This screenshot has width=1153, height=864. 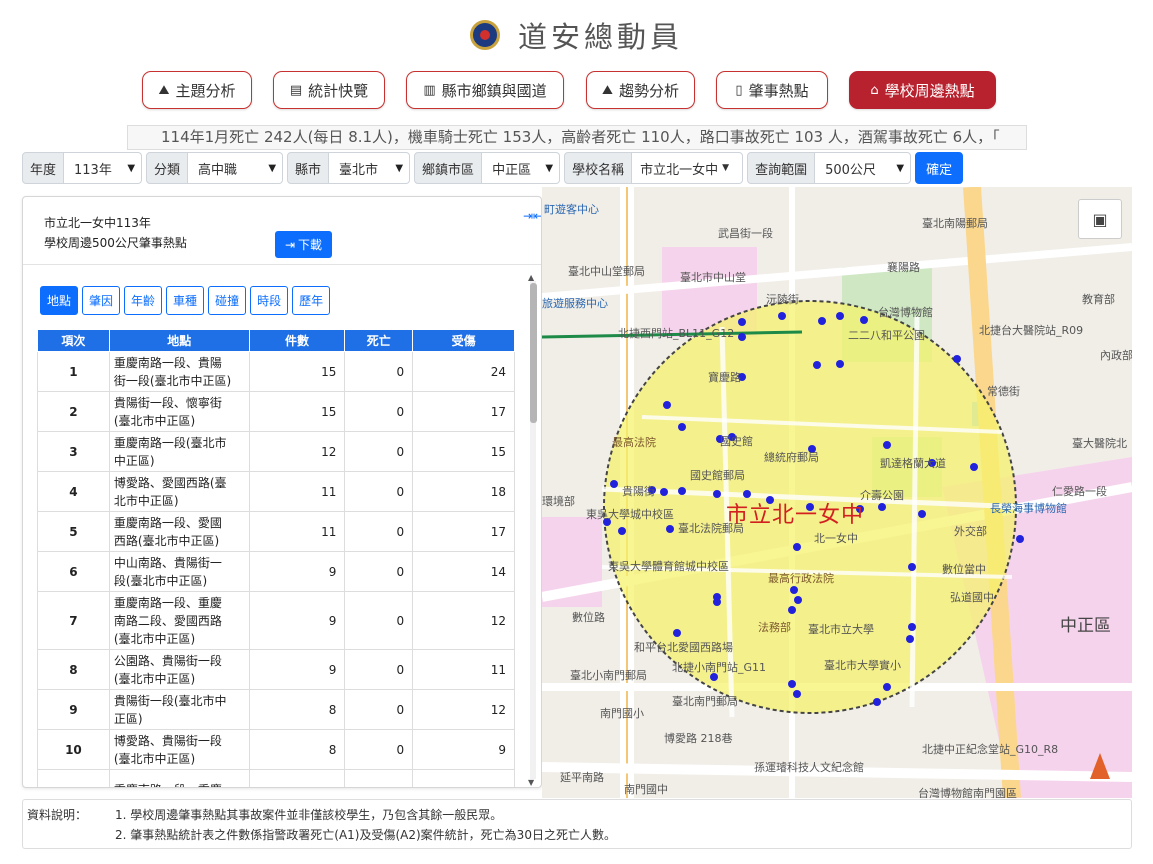 I want to click on row-index: 3, so click(x=73, y=451).